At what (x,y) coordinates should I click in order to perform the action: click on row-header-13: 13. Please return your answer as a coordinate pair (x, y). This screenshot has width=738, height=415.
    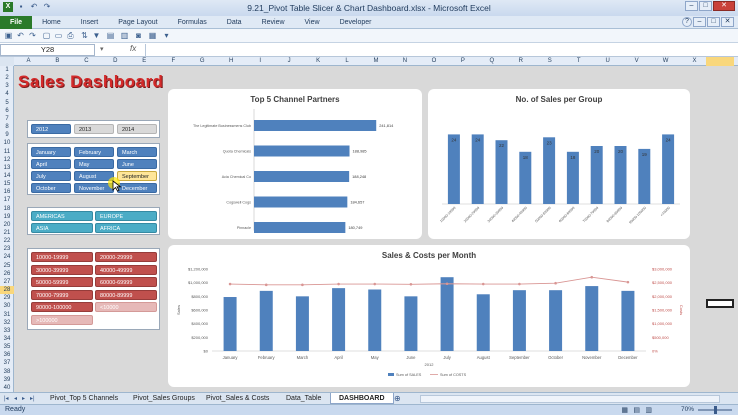
    Looking at the image, I should click on (7, 168).